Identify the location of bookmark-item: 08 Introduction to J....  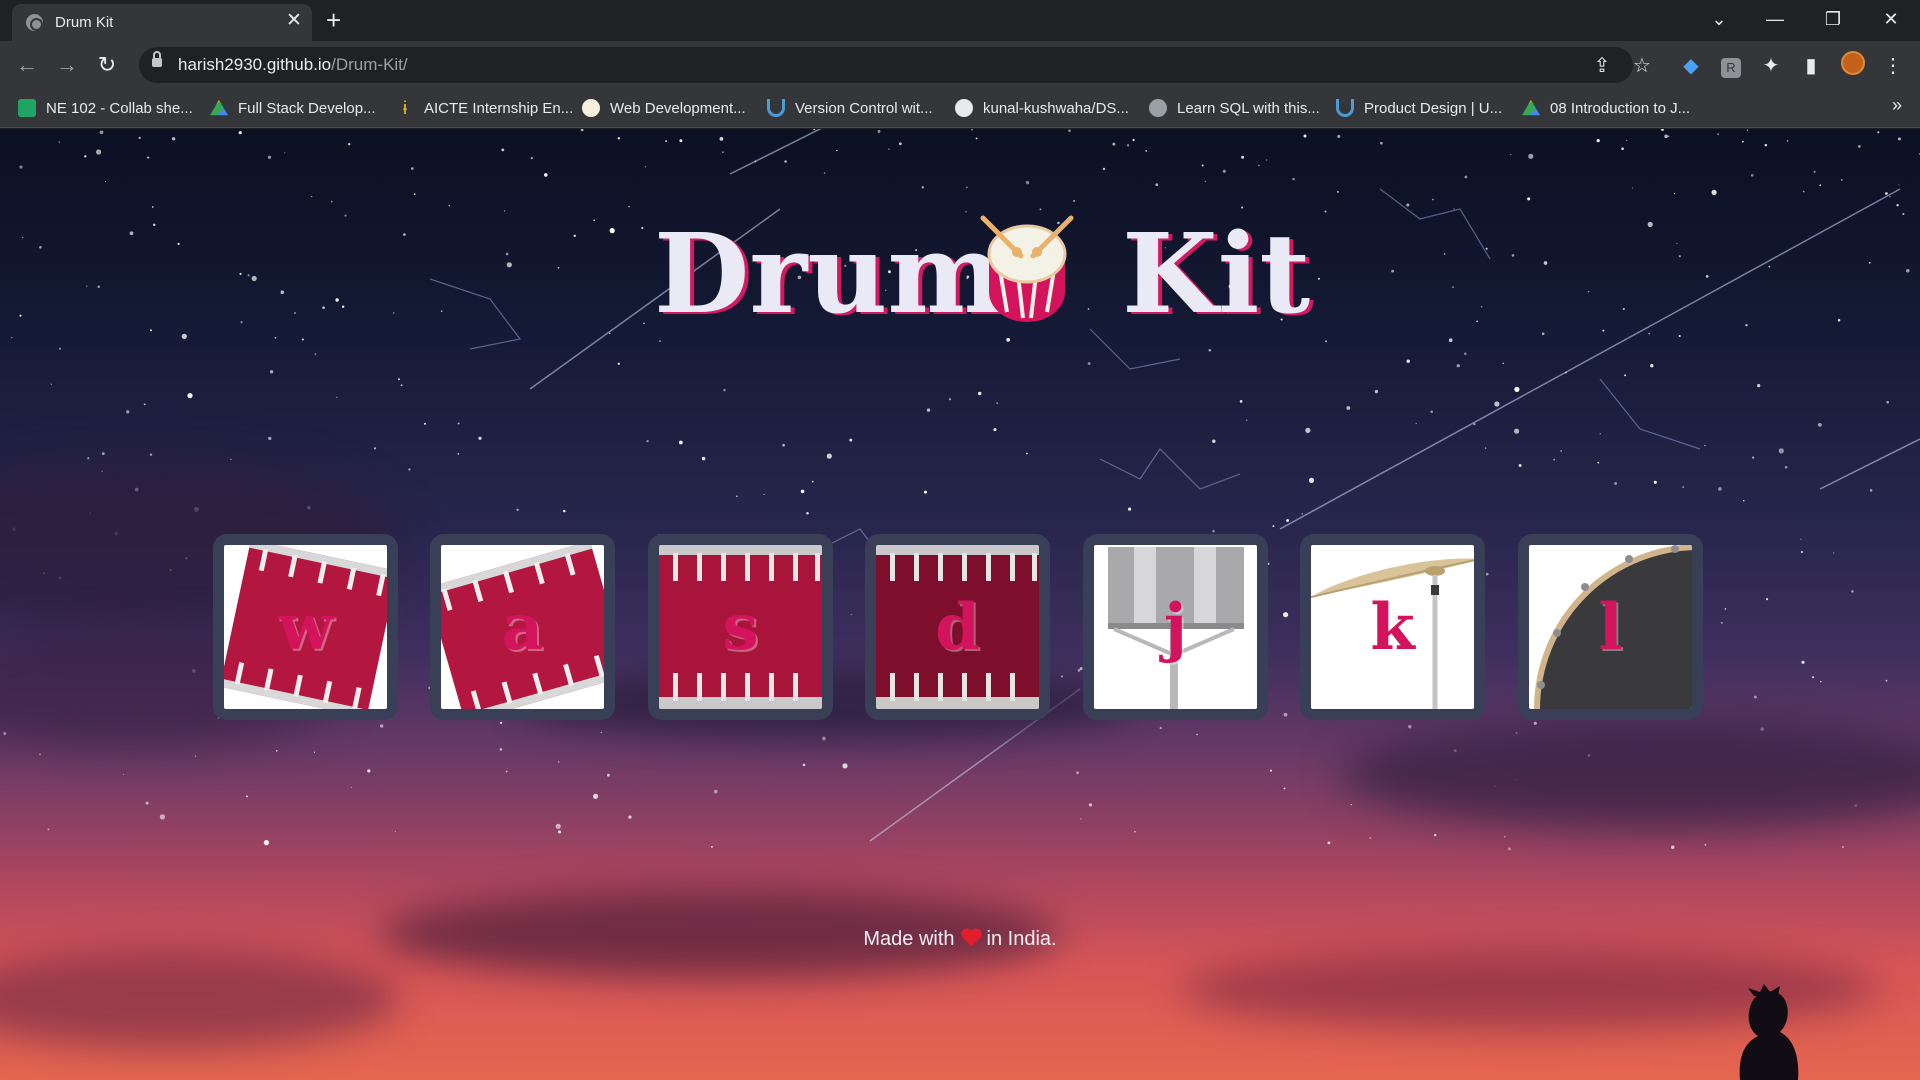
(1606, 108).